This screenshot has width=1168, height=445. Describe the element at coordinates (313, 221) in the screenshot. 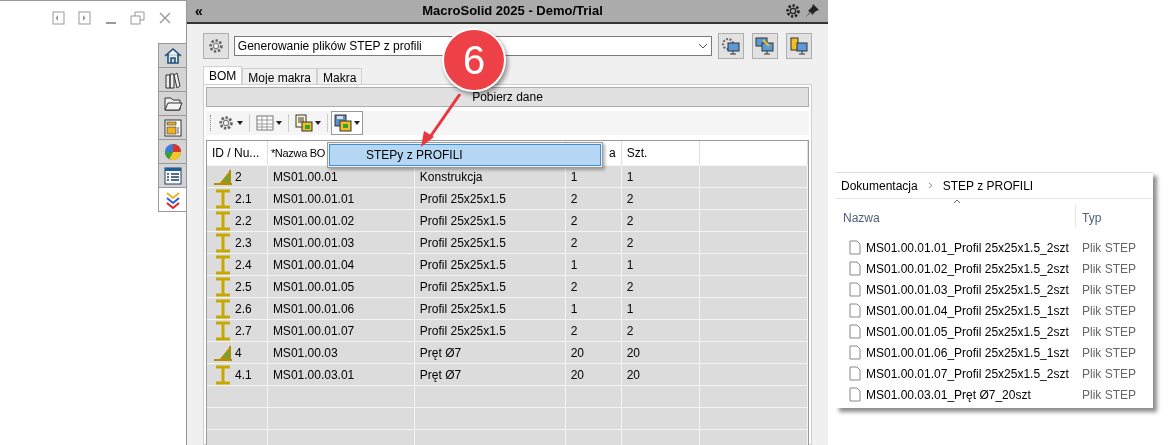

I see `table-cell-text: MS01.00.01.02` at that location.